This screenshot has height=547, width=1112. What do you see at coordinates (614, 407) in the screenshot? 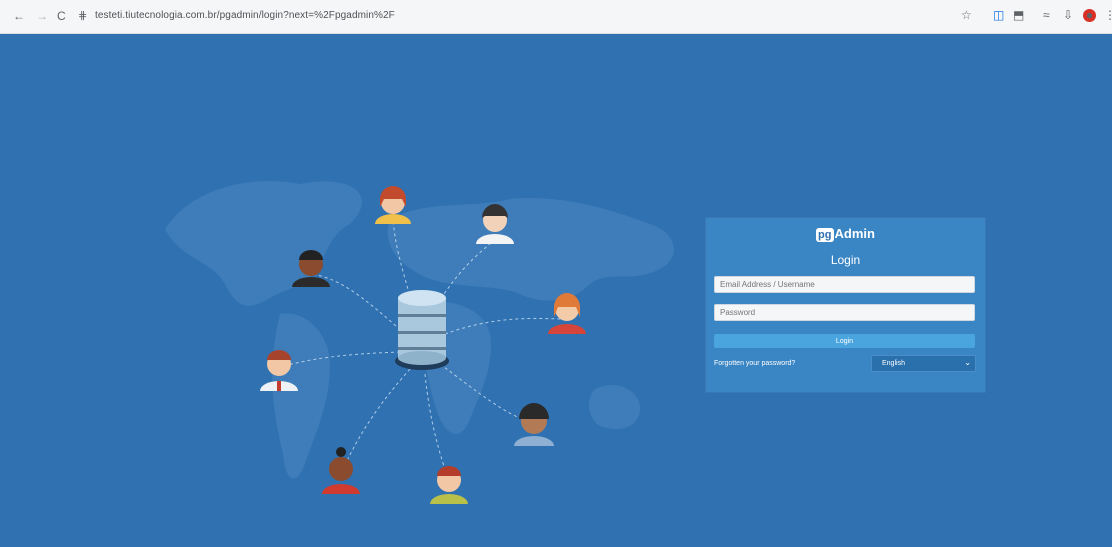
I see `australia-shape` at bounding box center [614, 407].